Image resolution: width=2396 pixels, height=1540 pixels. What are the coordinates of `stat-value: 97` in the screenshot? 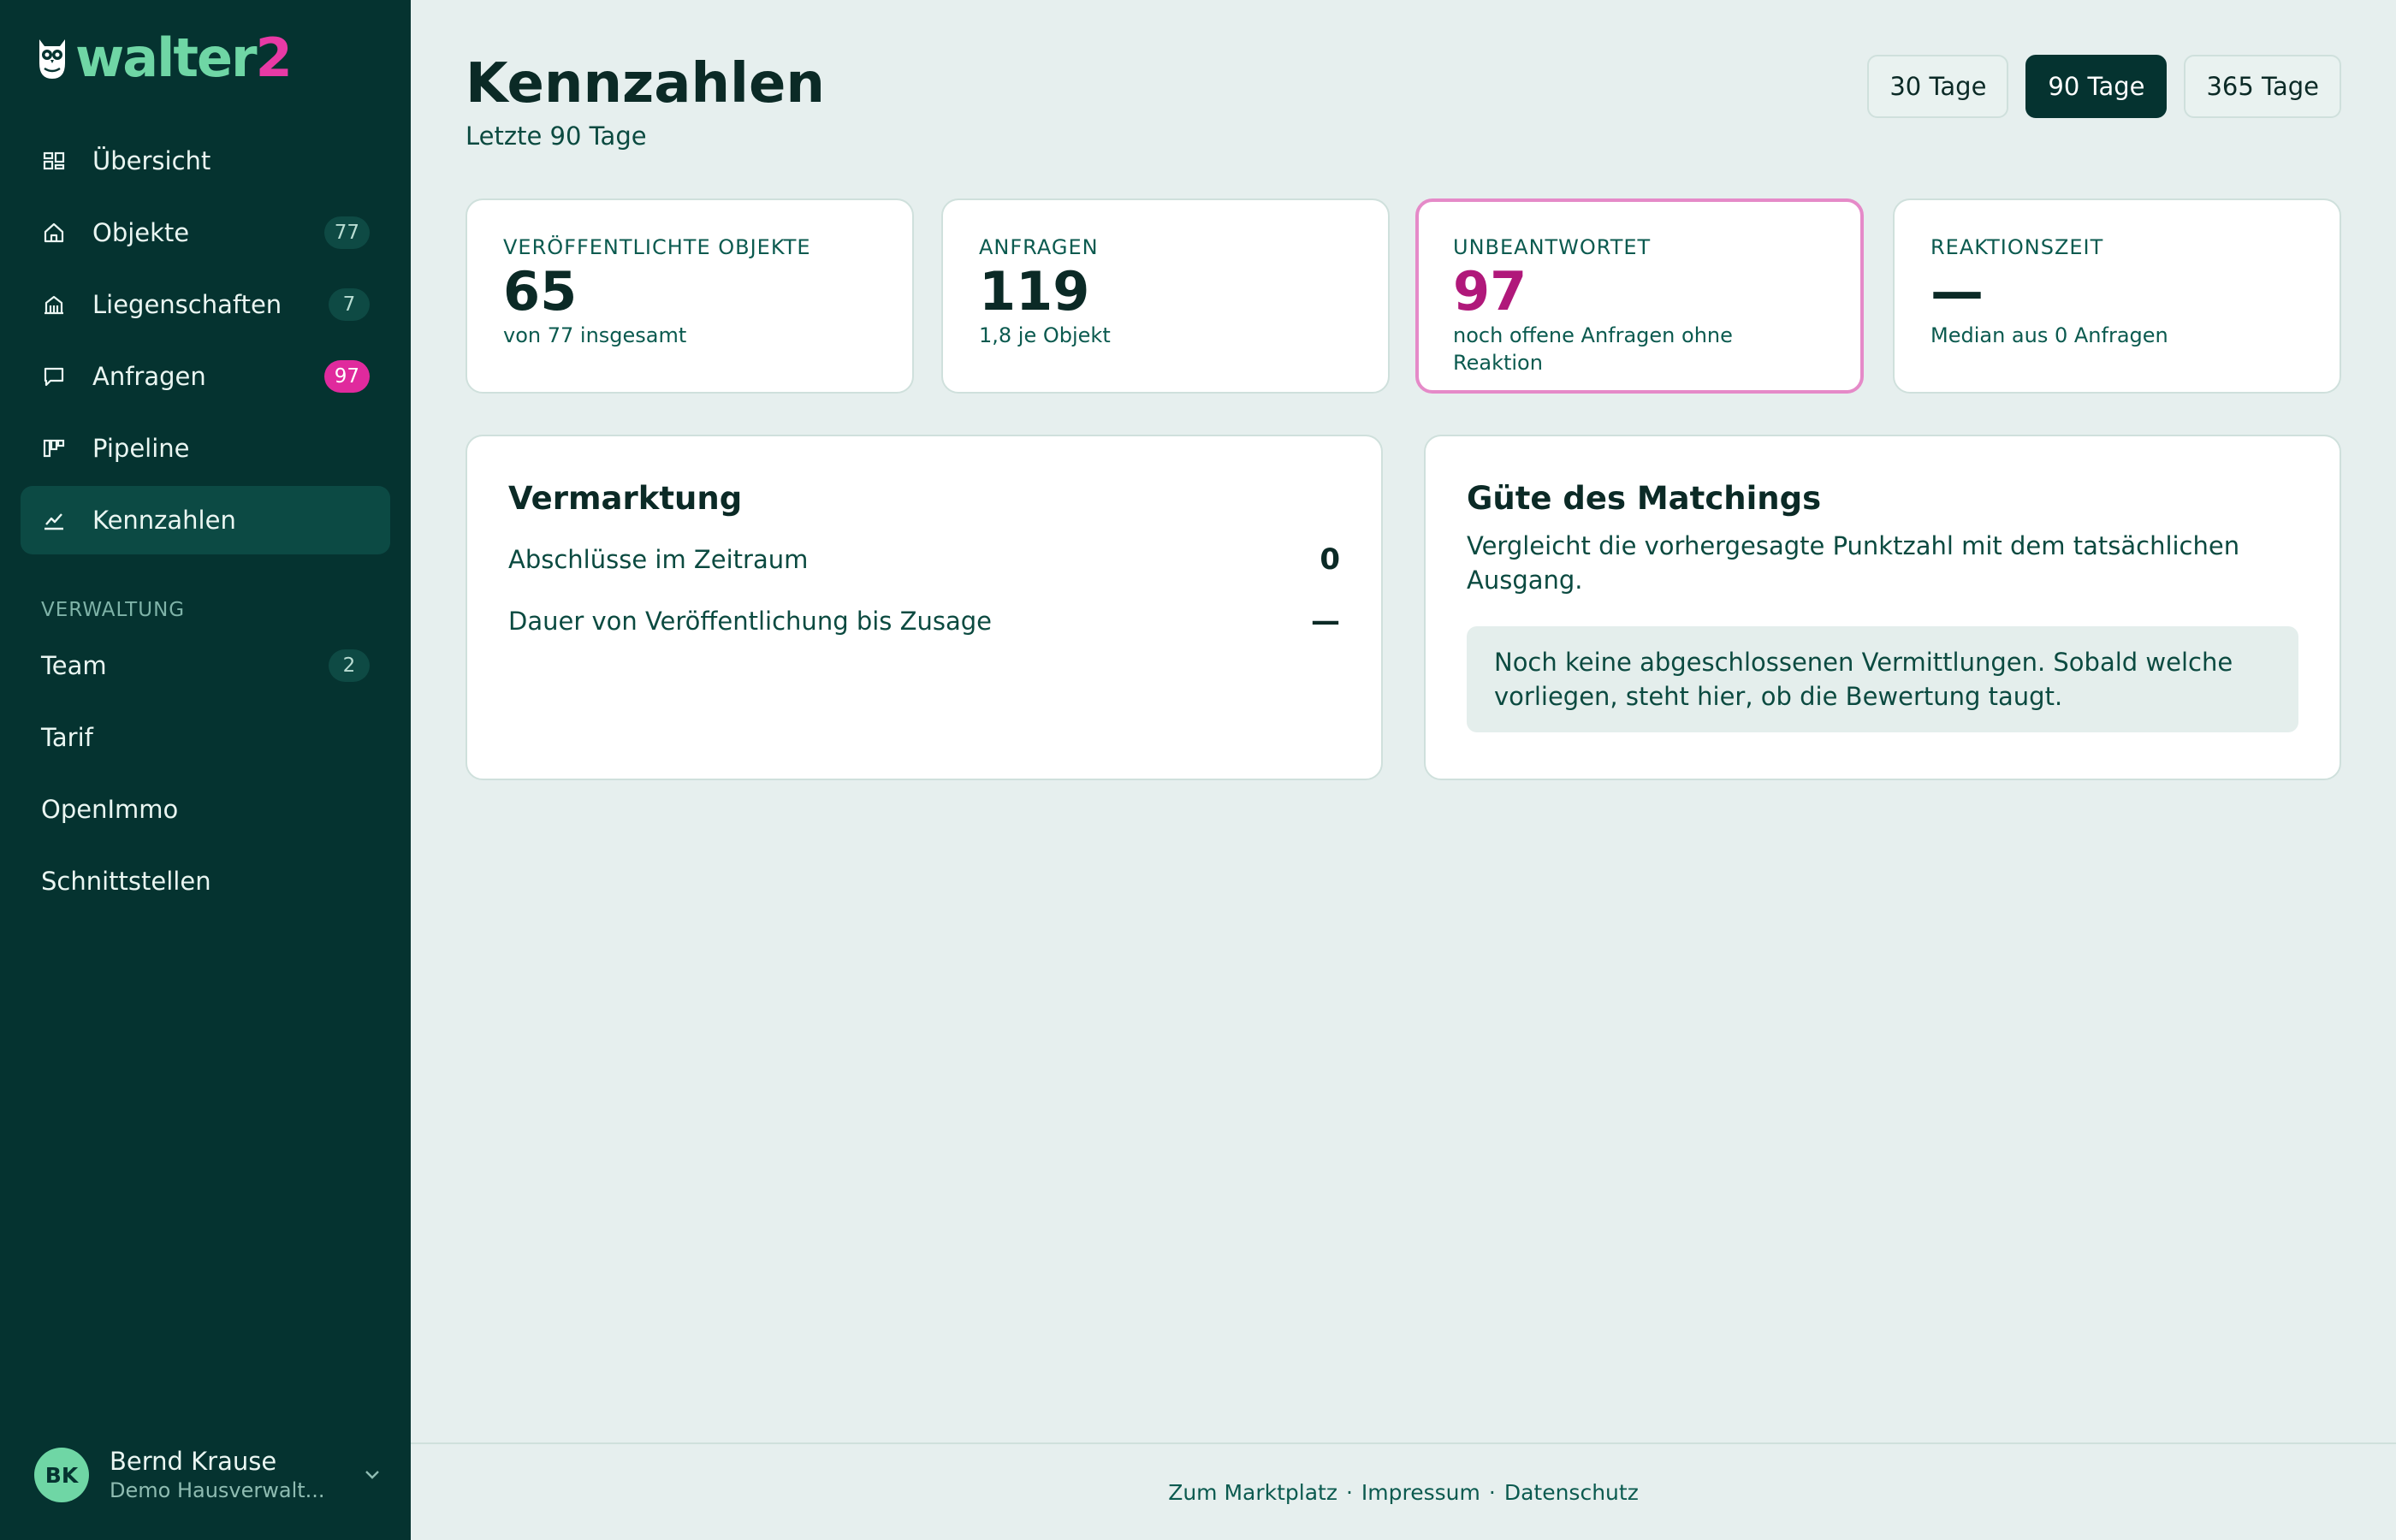 It's located at (1490, 291).